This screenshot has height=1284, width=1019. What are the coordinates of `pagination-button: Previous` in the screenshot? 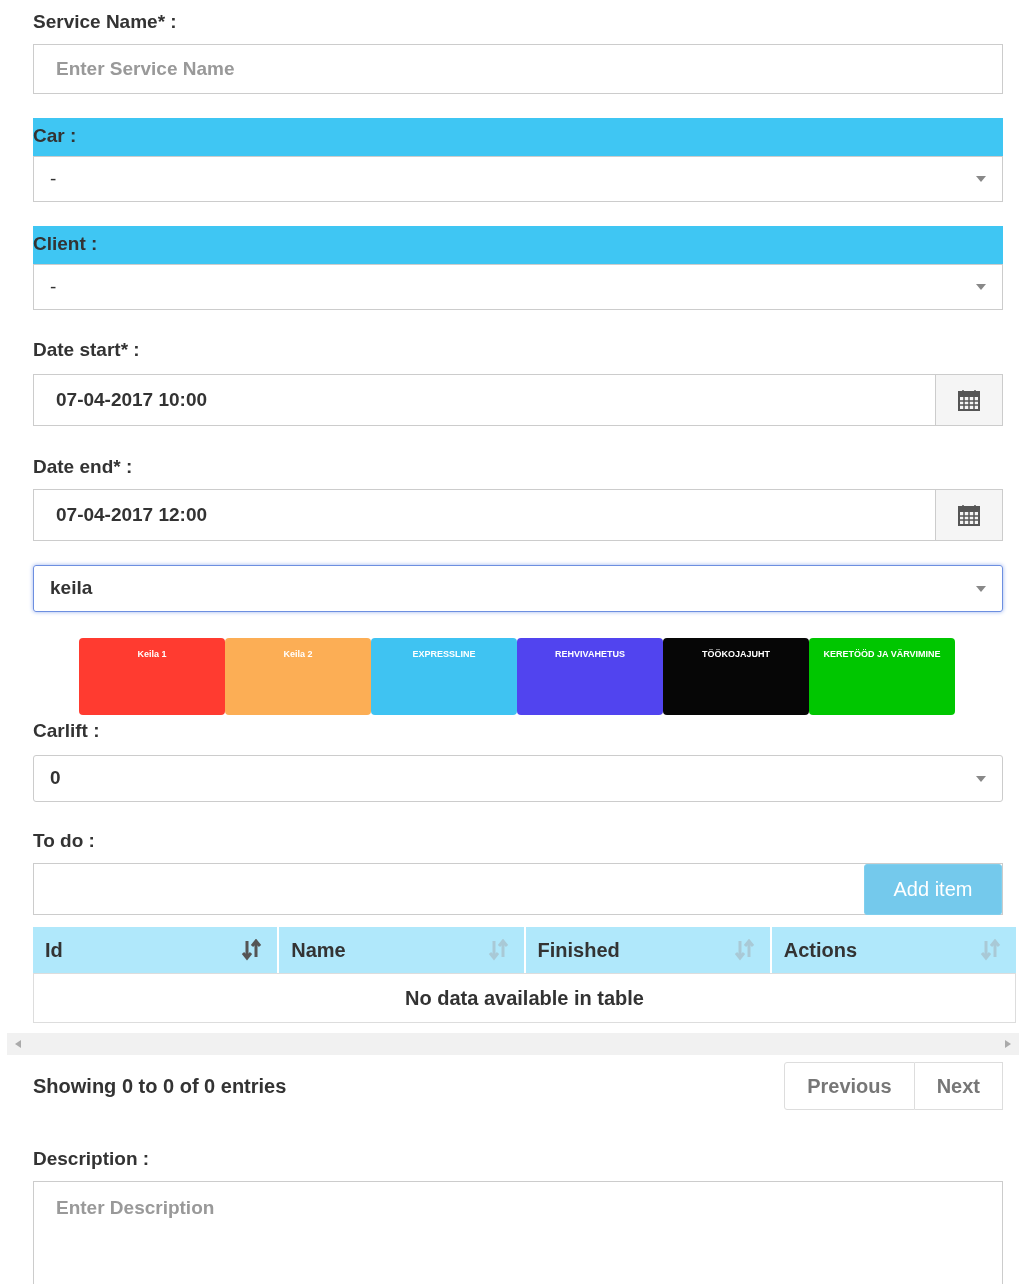 It's located at (849, 1086).